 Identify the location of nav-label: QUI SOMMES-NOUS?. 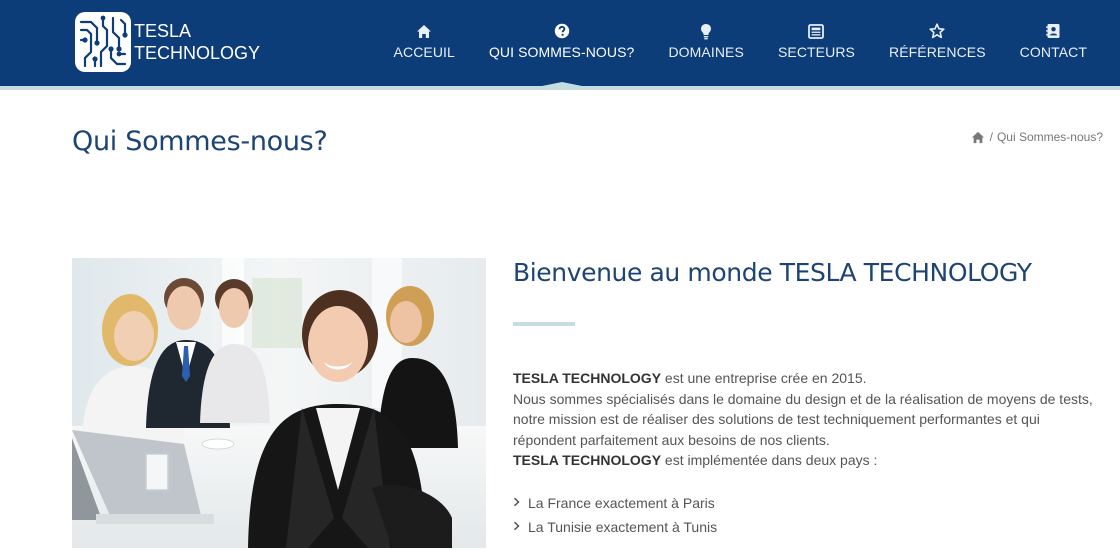
(561, 52).